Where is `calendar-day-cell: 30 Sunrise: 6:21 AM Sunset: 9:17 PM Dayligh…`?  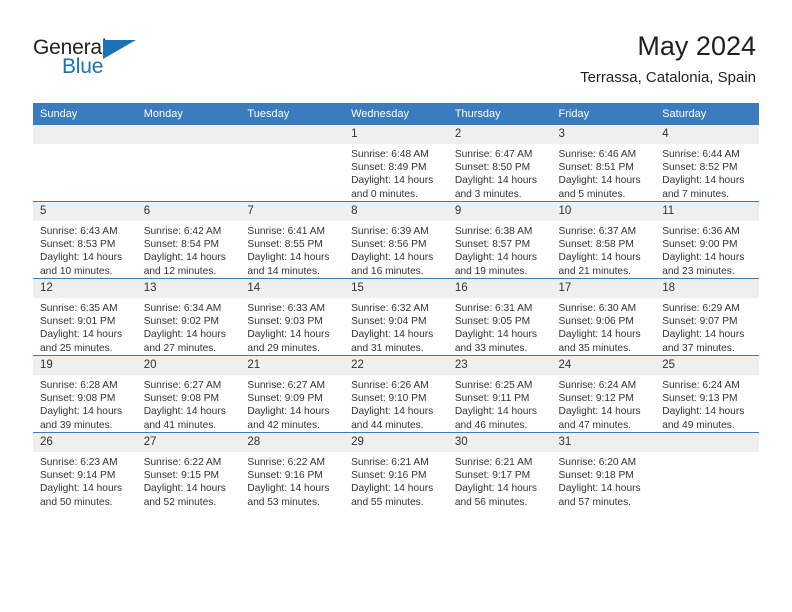 calendar-day-cell: 30 Sunrise: 6:21 AM Sunset: 9:17 PM Dayligh… is located at coordinates (499, 470).